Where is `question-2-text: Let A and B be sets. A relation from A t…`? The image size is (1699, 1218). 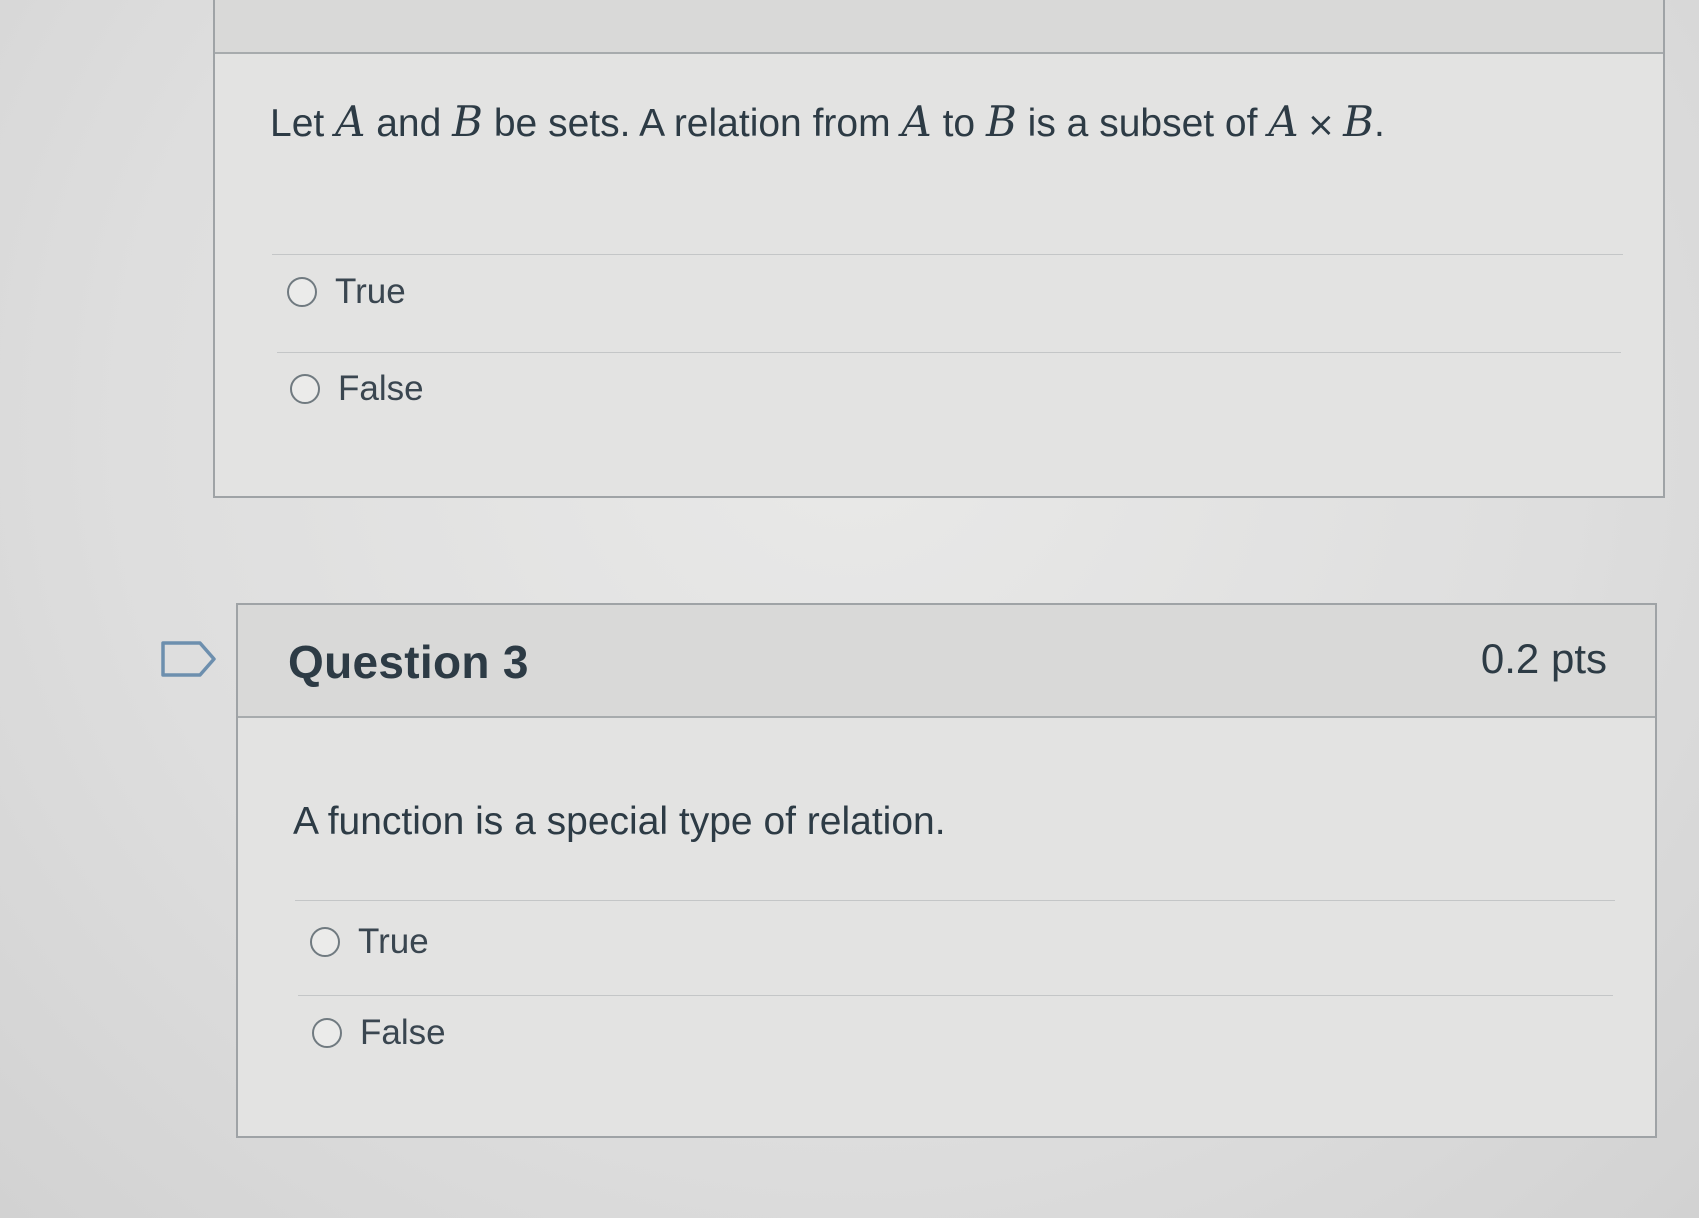 question-2-text: Let A and B be sets. A relation from A t… is located at coordinates (827, 121).